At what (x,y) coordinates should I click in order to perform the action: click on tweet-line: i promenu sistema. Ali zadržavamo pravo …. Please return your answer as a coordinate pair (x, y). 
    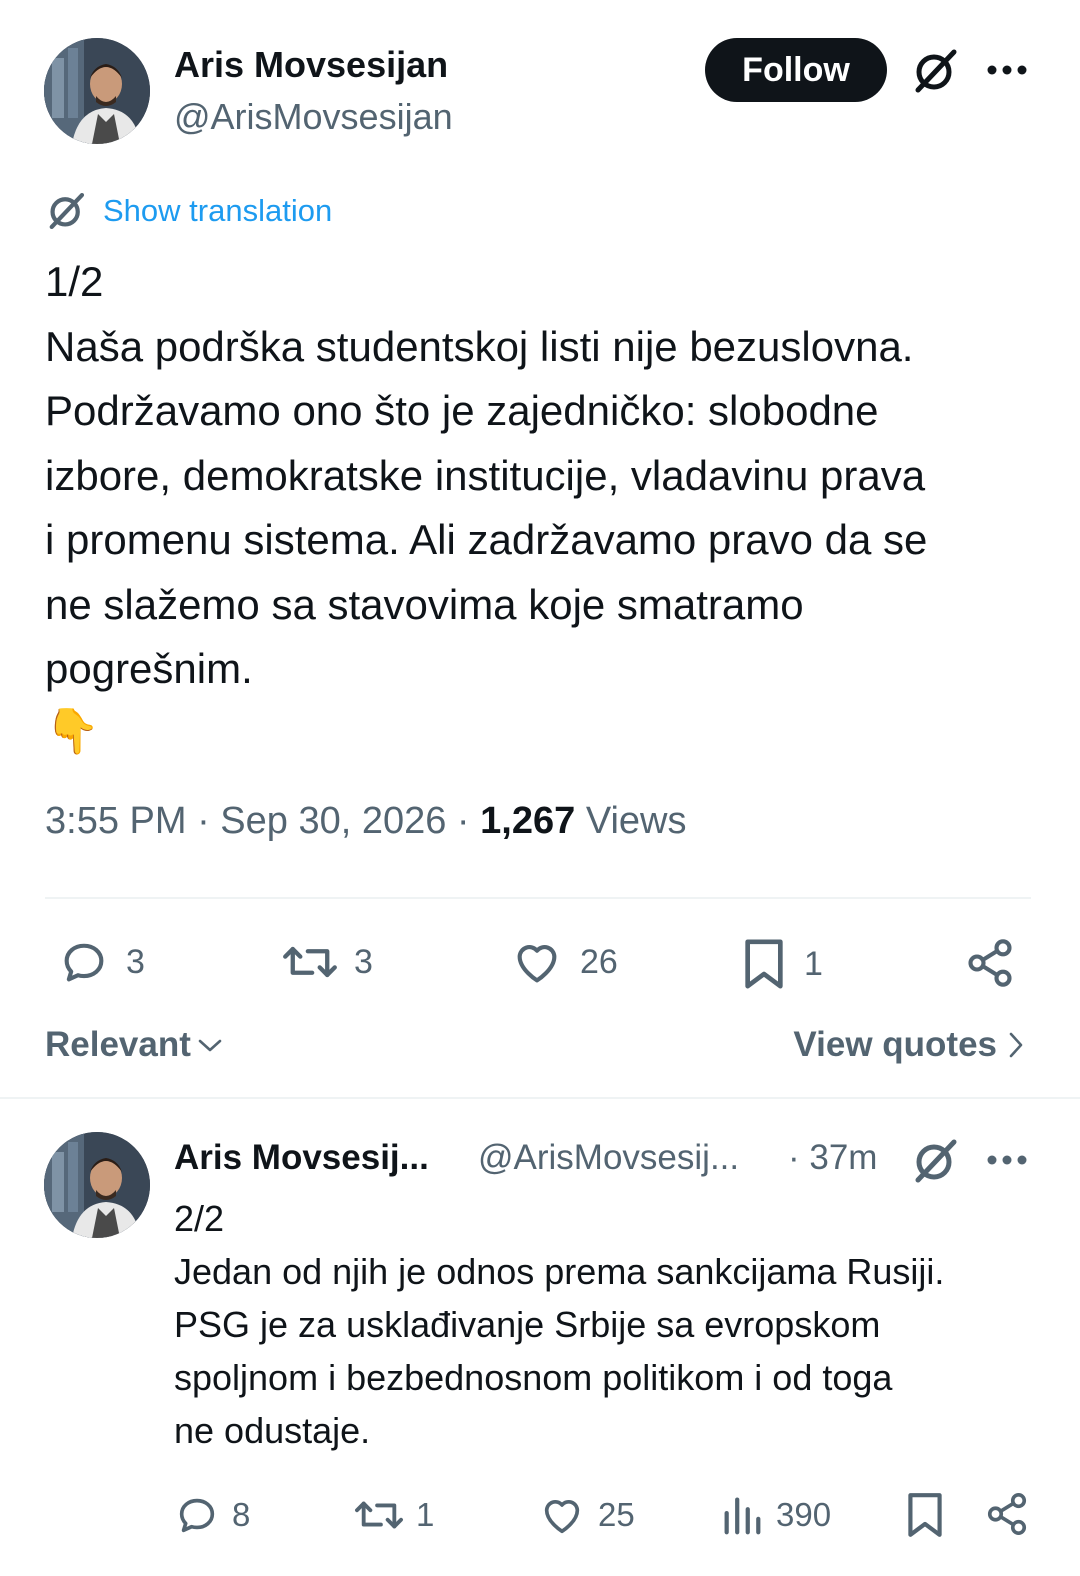
    Looking at the image, I should click on (486, 539).